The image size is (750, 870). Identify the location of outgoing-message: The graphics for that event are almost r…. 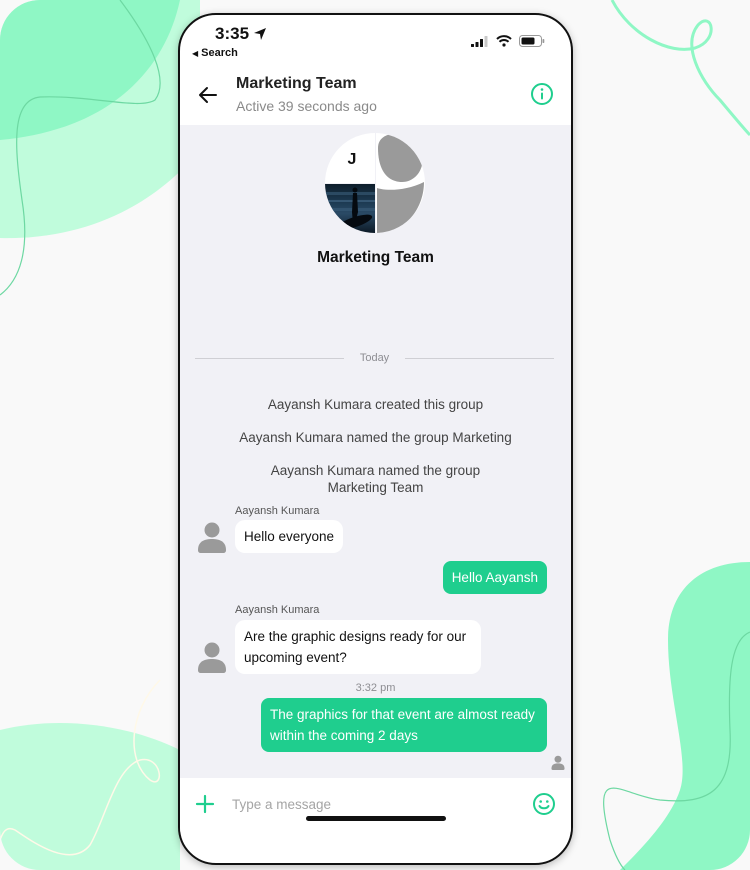
(404, 725).